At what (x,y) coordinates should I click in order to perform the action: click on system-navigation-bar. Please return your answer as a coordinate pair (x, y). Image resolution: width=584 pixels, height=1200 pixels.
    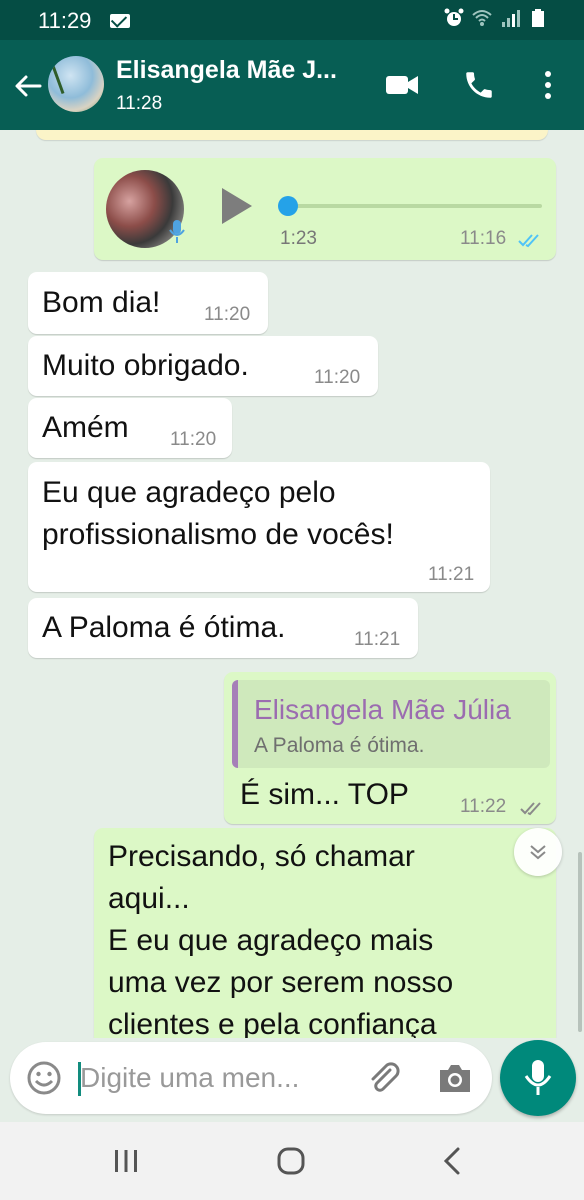
    Looking at the image, I should click on (292, 1161).